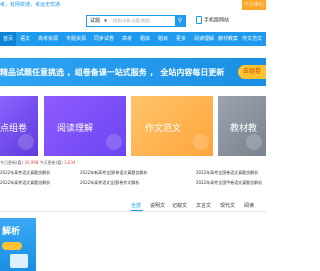  Describe the element at coordinates (112, 72) in the screenshot. I see `banner-text: 精品试题任意挑选 ，组卷备课一站式服务 ， 全站内容每日更新` at that location.